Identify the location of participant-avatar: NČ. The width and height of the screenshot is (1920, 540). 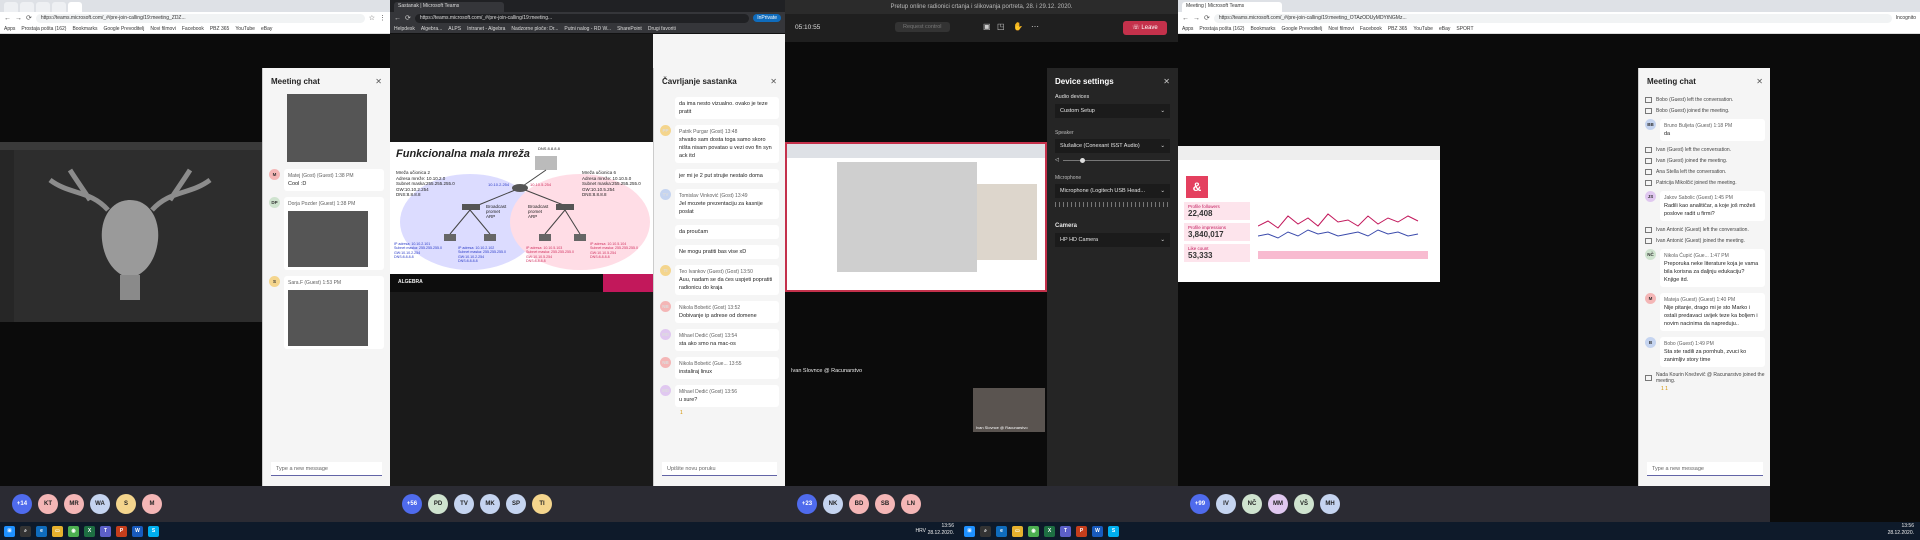
(1252, 504).